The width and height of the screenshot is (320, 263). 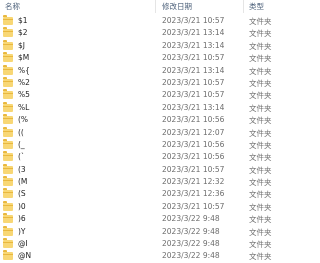 I want to click on file-name: @N, so click(x=25, y=256).